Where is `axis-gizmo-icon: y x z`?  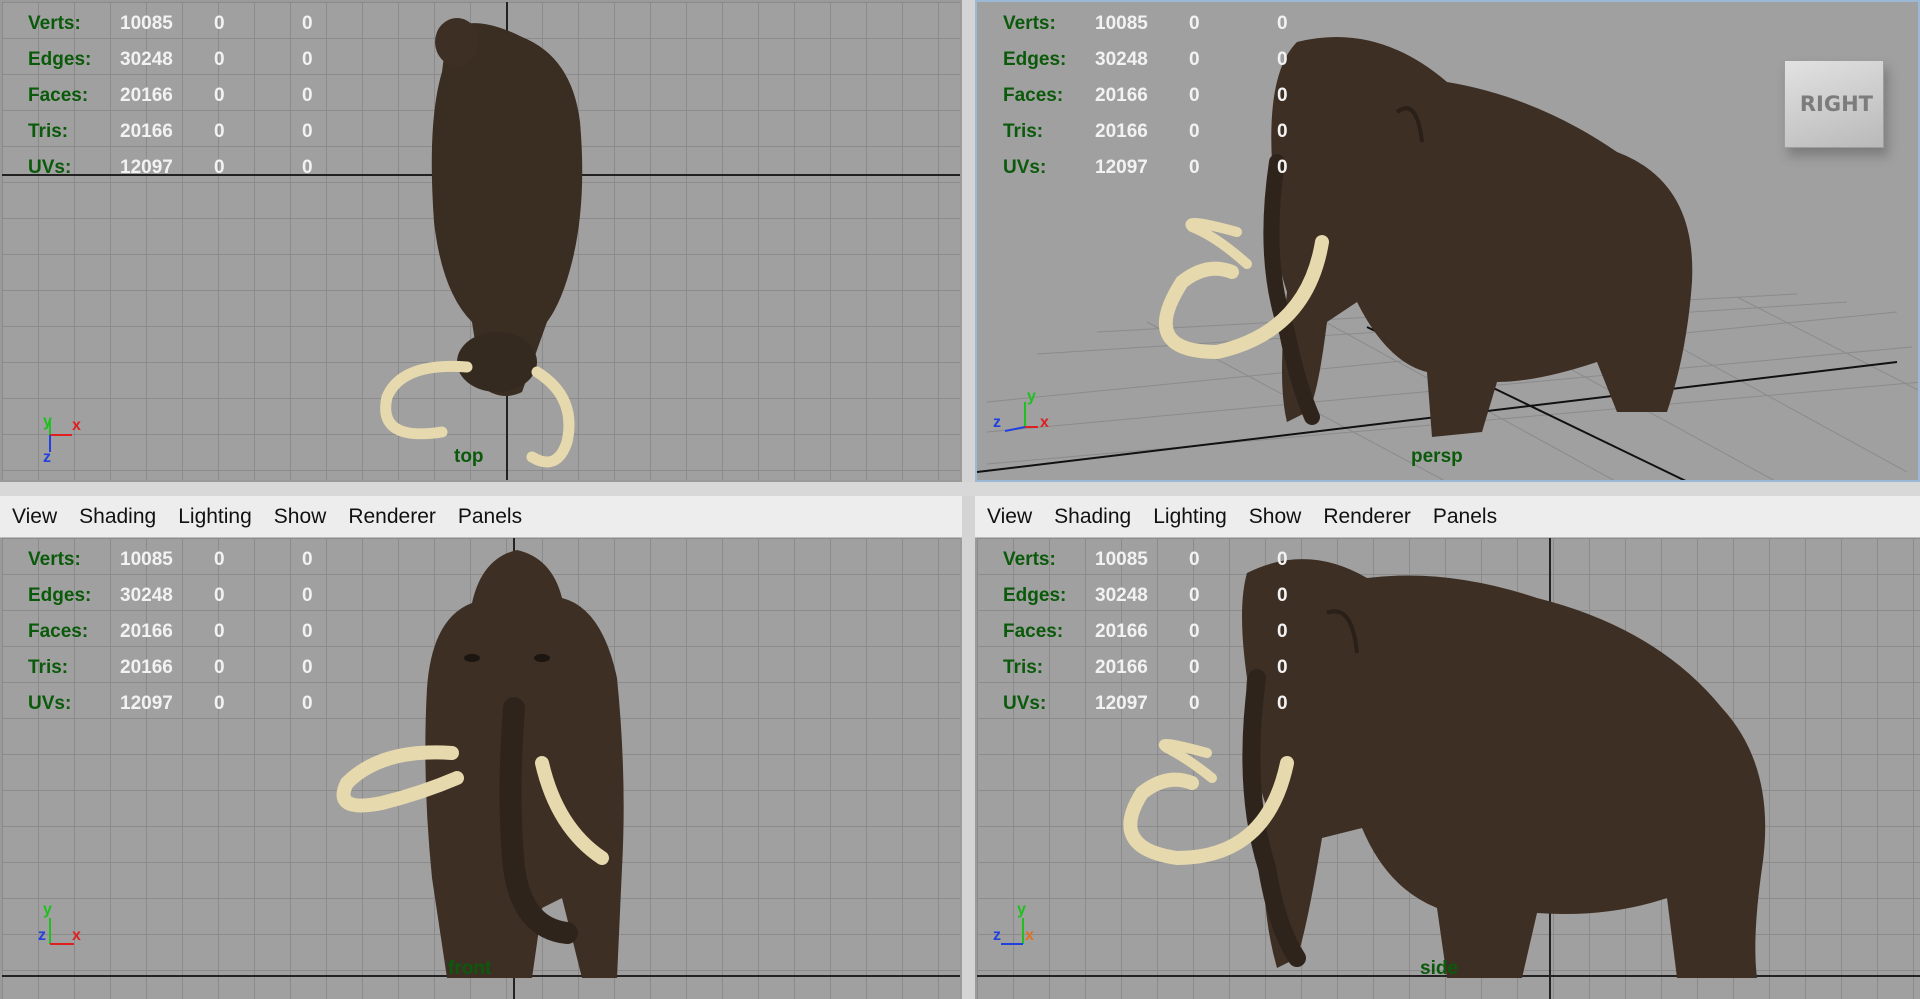 axis-gizmo-icon: y x z is located at coordinates (62, 439).